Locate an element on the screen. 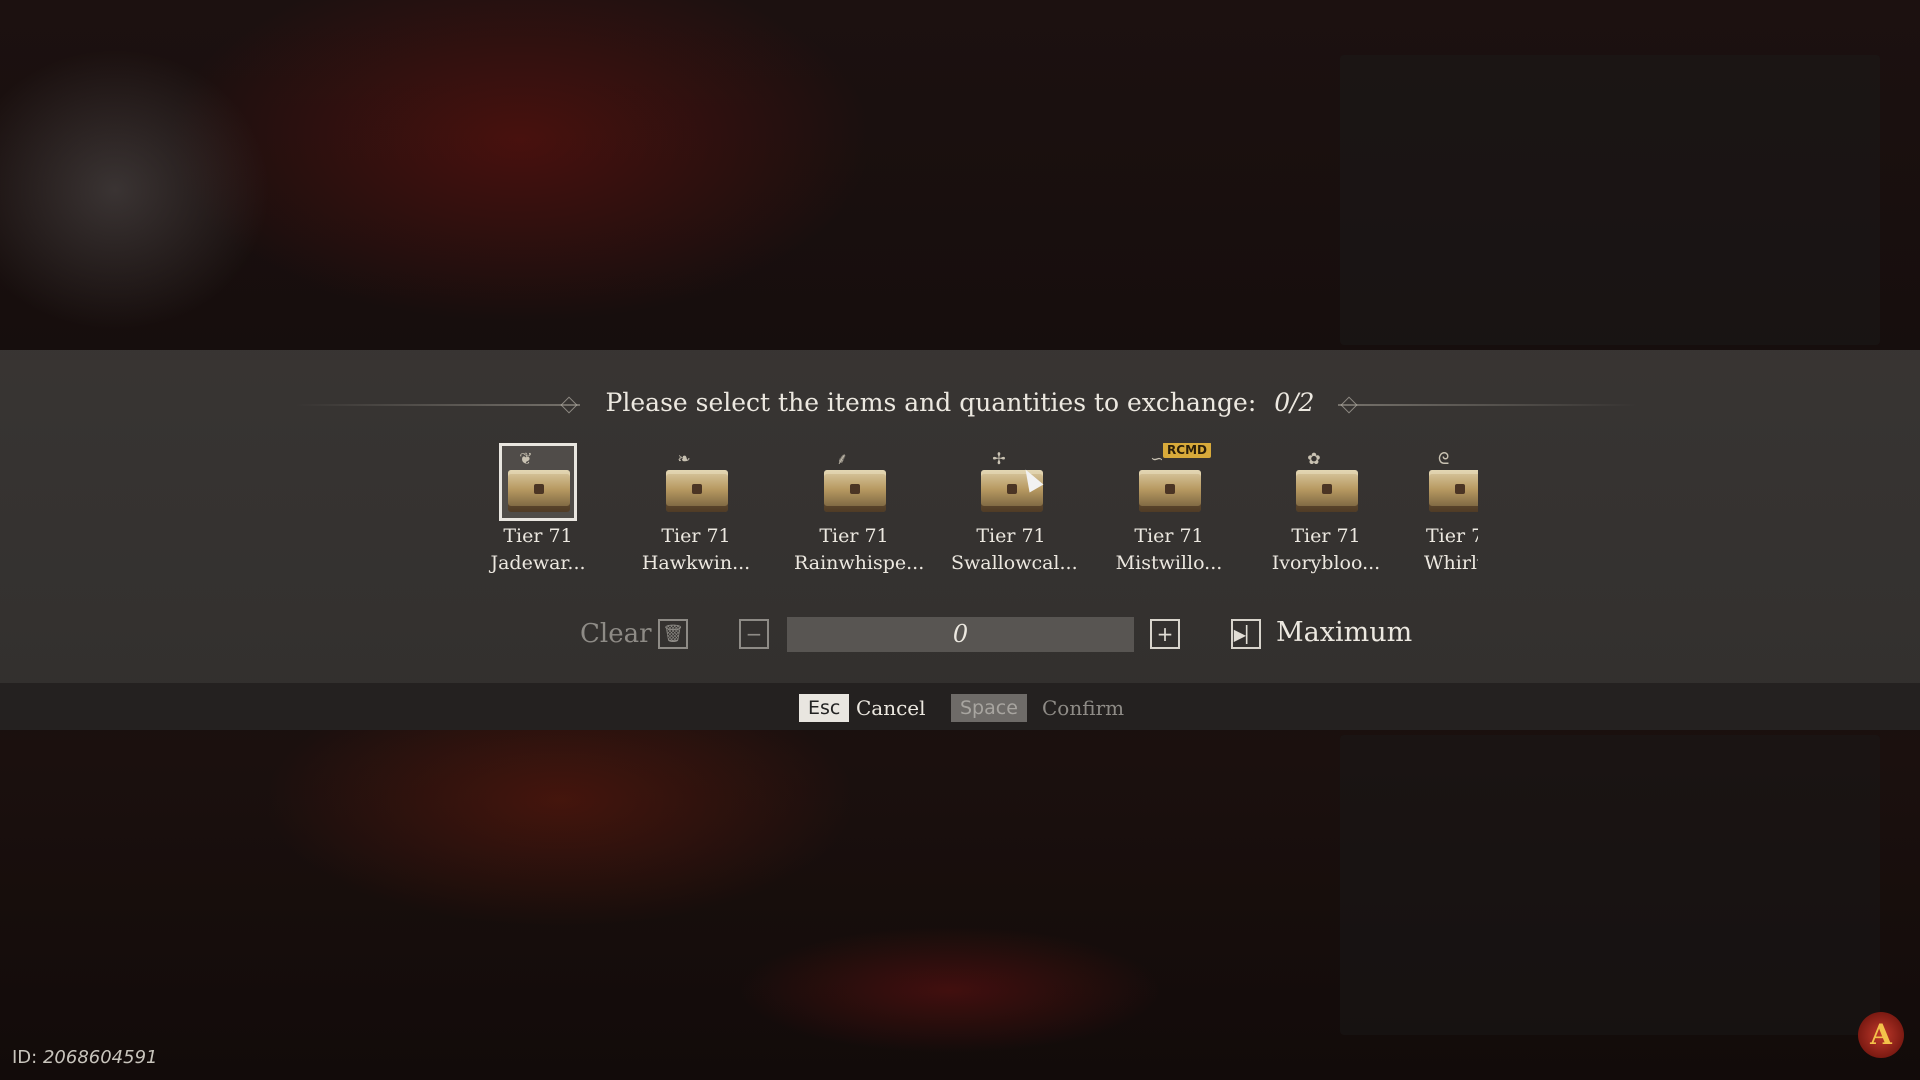  rain-crest-icon: ⸙ is located at coordinates (841, 458).